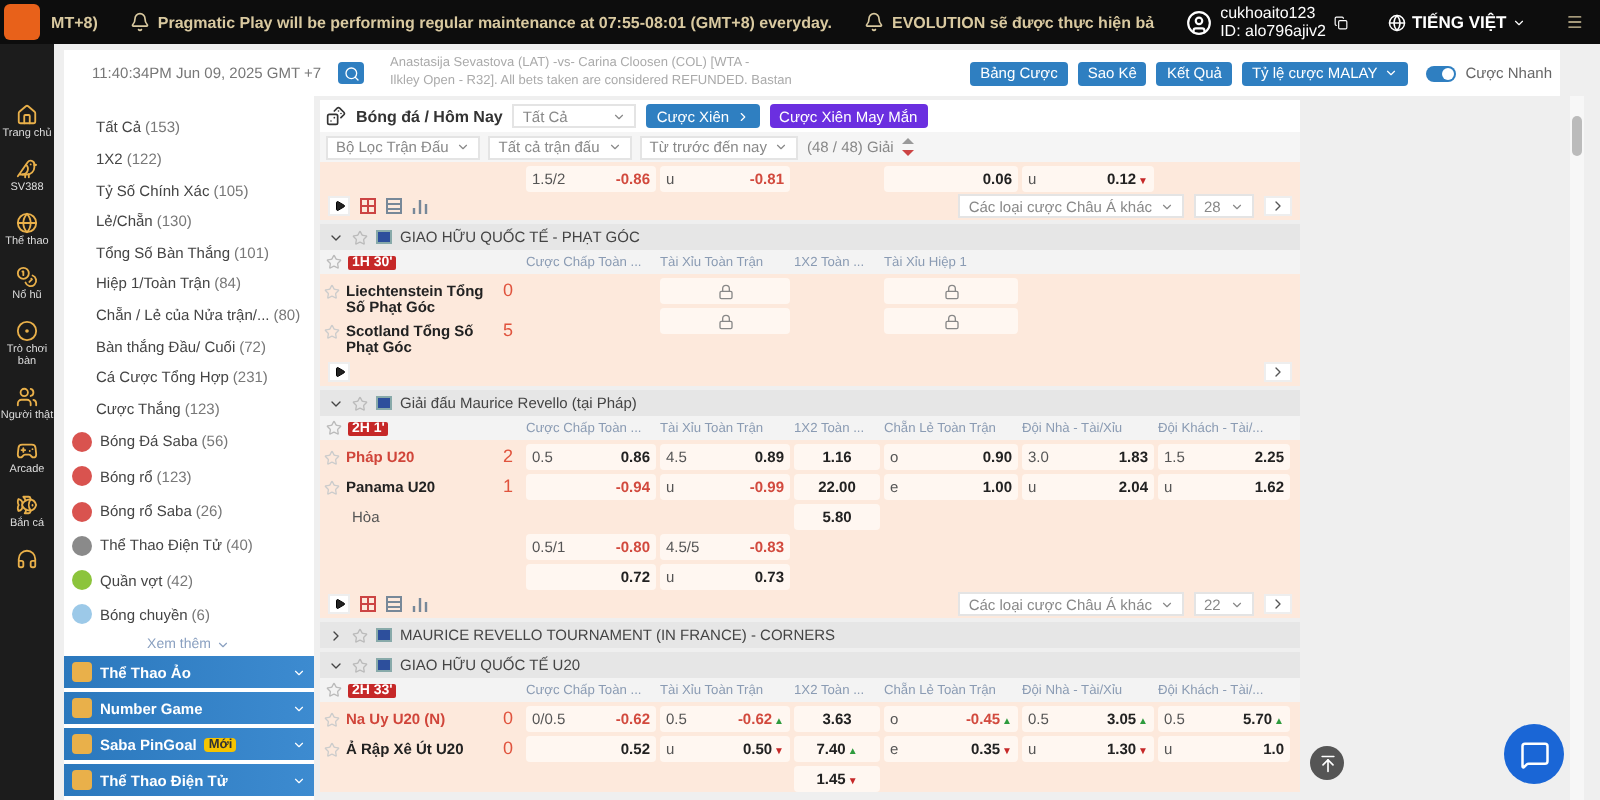 This screenshot has width=1600, height=800. What do you see at coordinates (429, 116) in the screenshot?
I see `breadcrumb: Bóng đá / Hôm Nay` at bounding box center [429, 116].